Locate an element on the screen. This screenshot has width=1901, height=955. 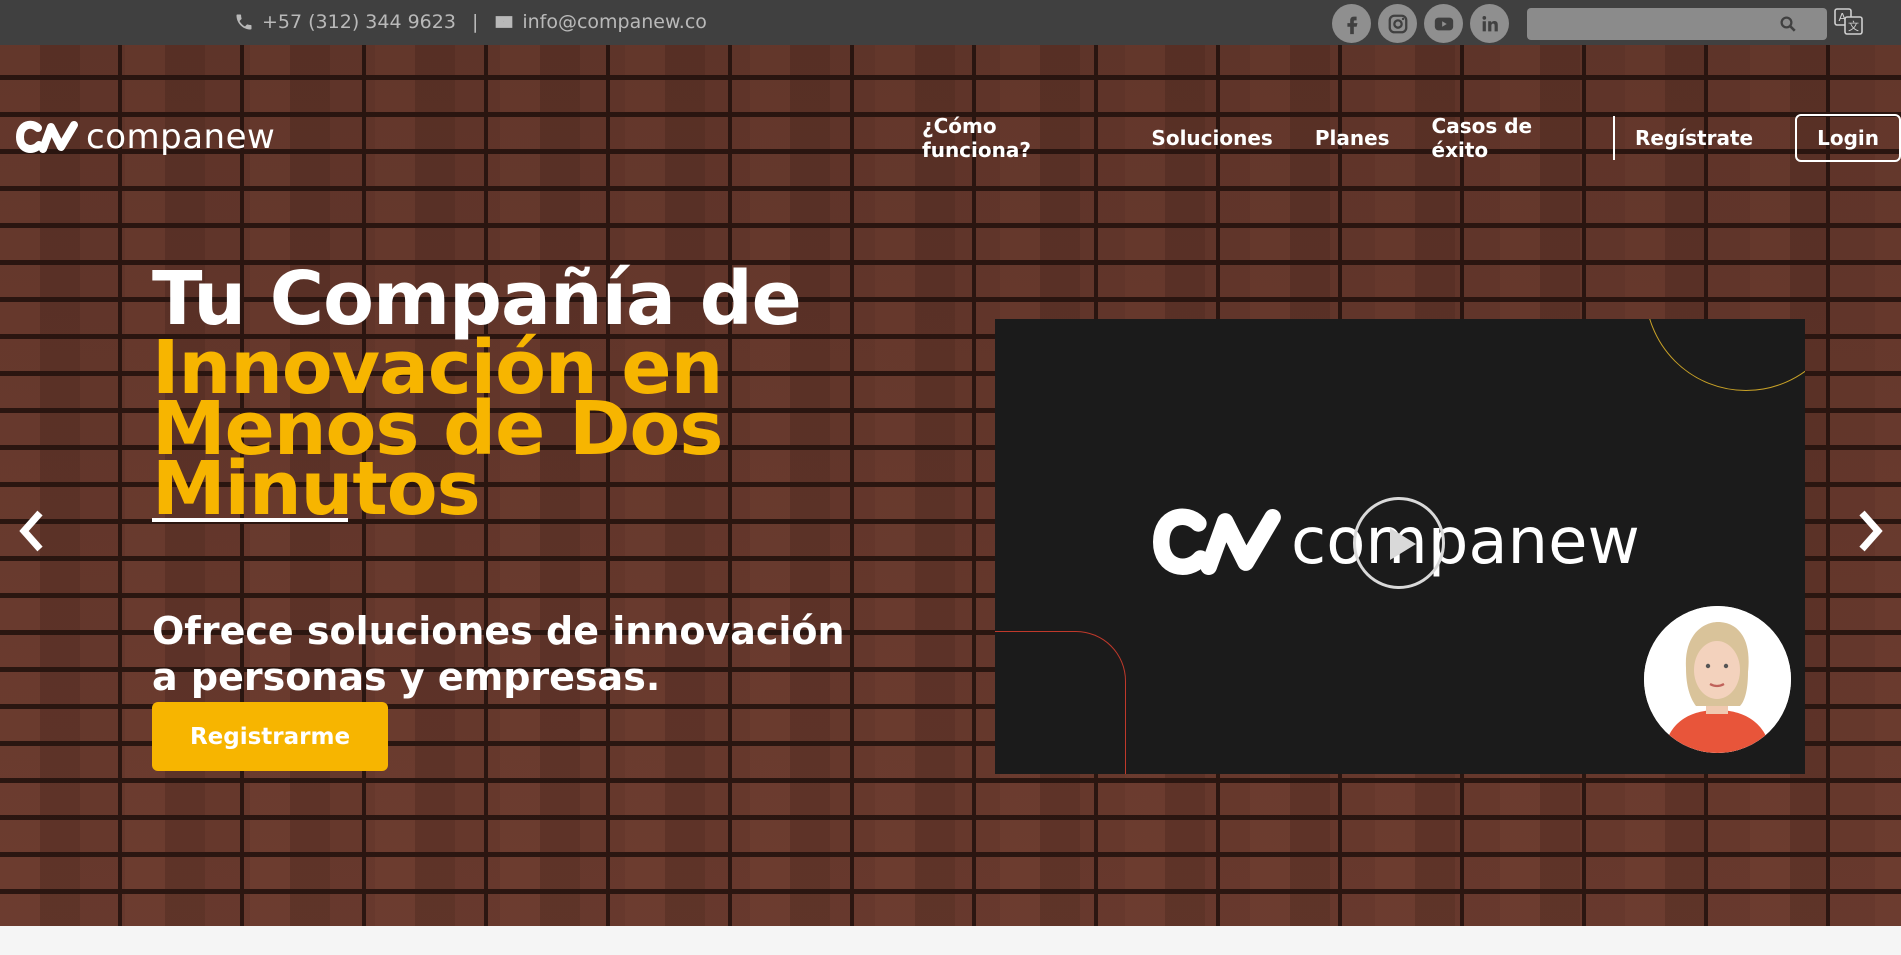
decorative-arc-yellow is located at coordinates (1725, 355).